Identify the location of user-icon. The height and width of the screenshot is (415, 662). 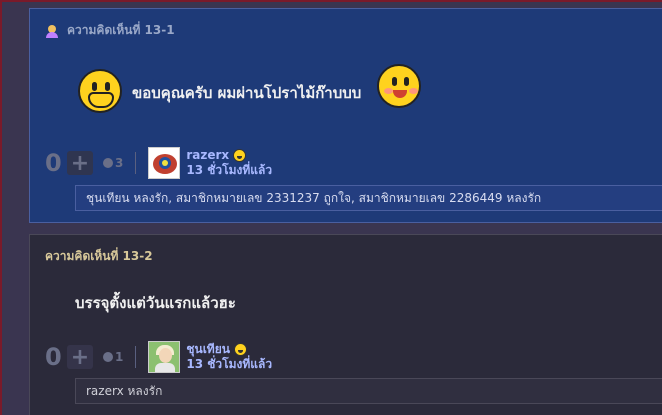
(52, 31).